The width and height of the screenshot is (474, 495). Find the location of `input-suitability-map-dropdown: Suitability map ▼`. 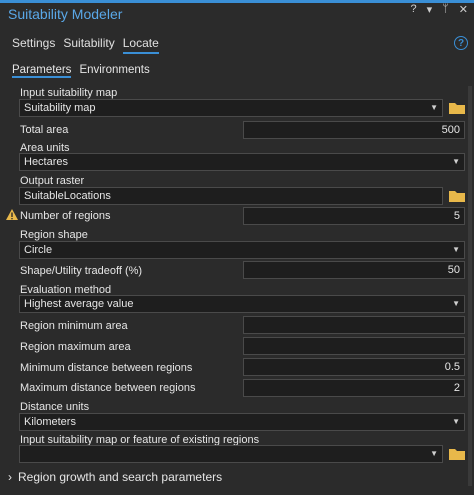

input-suitability-map-dropdown: Suitability map ▼ is located at coordinates (231, 108).